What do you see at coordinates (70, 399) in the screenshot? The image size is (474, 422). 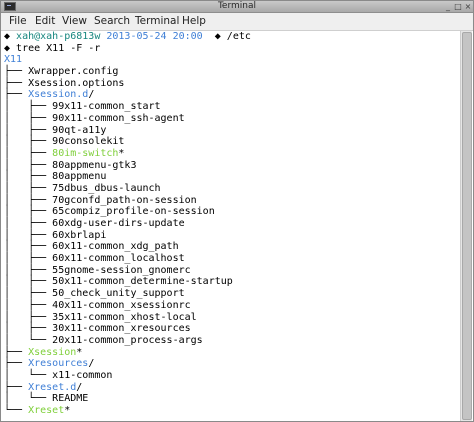 I see `tree-file-name: README` at bounding box center [70, 399].